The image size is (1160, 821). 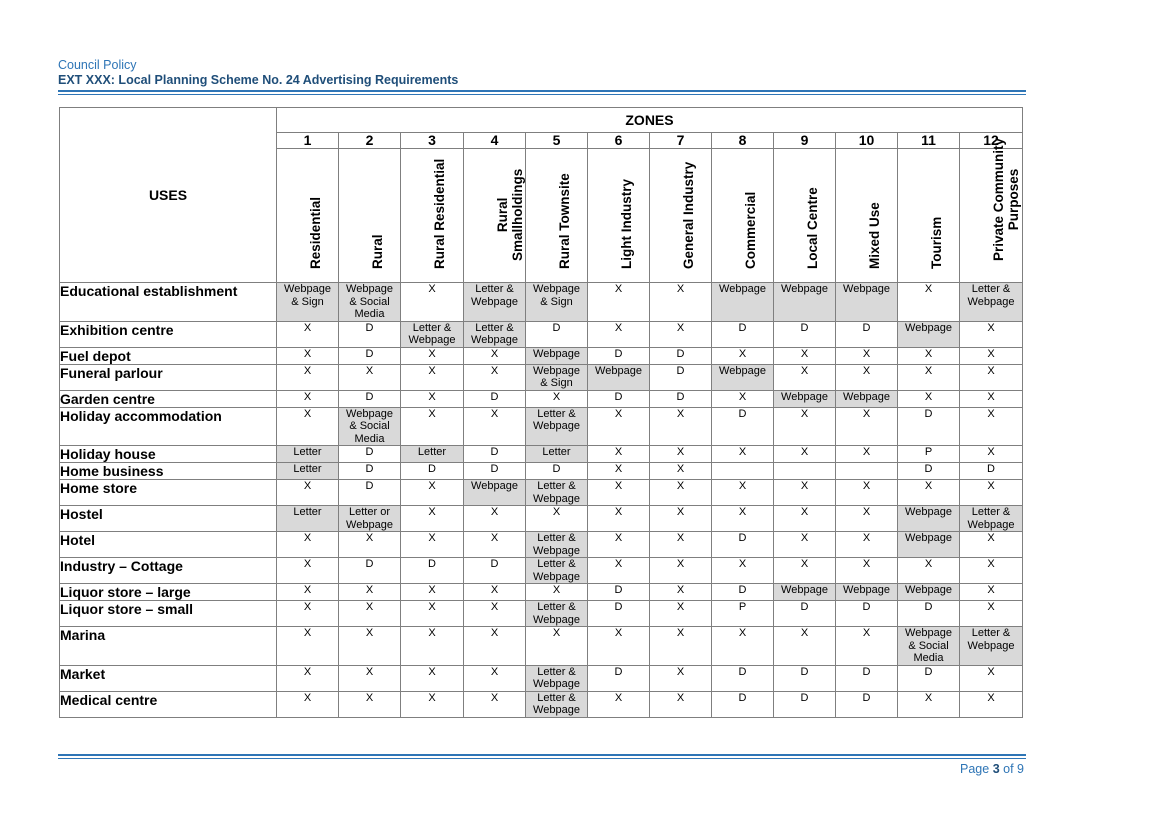 I want to click on header-rule, so click(x=542, y=91).